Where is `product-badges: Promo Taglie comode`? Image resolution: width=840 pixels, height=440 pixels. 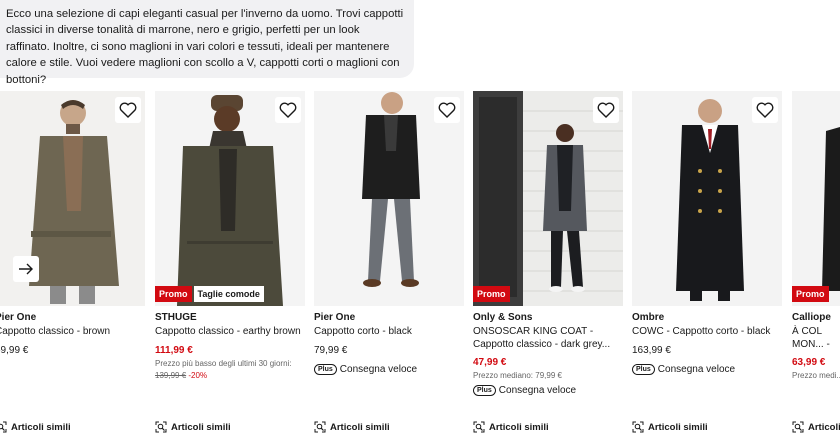 product-badges: Promo Taglie comode is located at coordinates (209, 294).